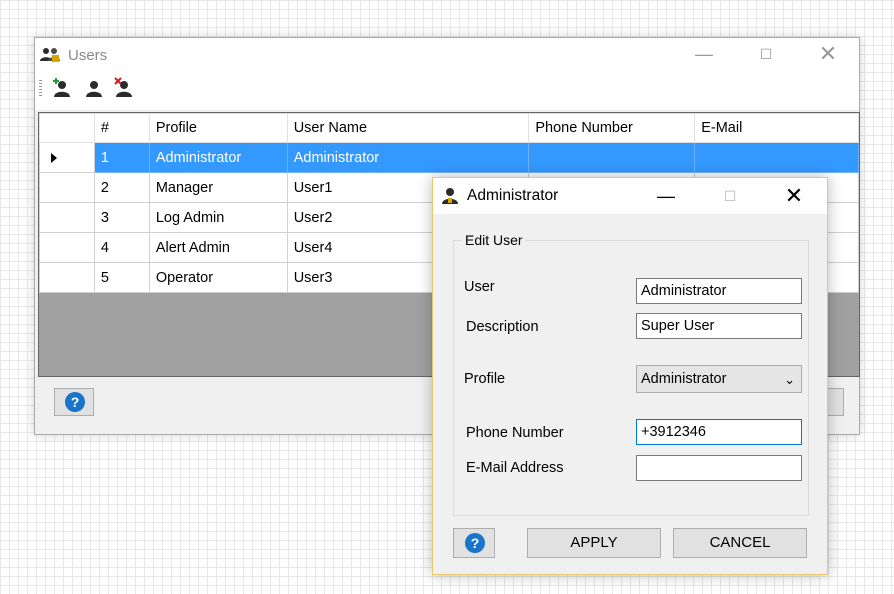 The height and width of the screenshot is (594, 894). Describe the element at coordinates (719, 291) in the screenshot. I see `user-field` at that location.